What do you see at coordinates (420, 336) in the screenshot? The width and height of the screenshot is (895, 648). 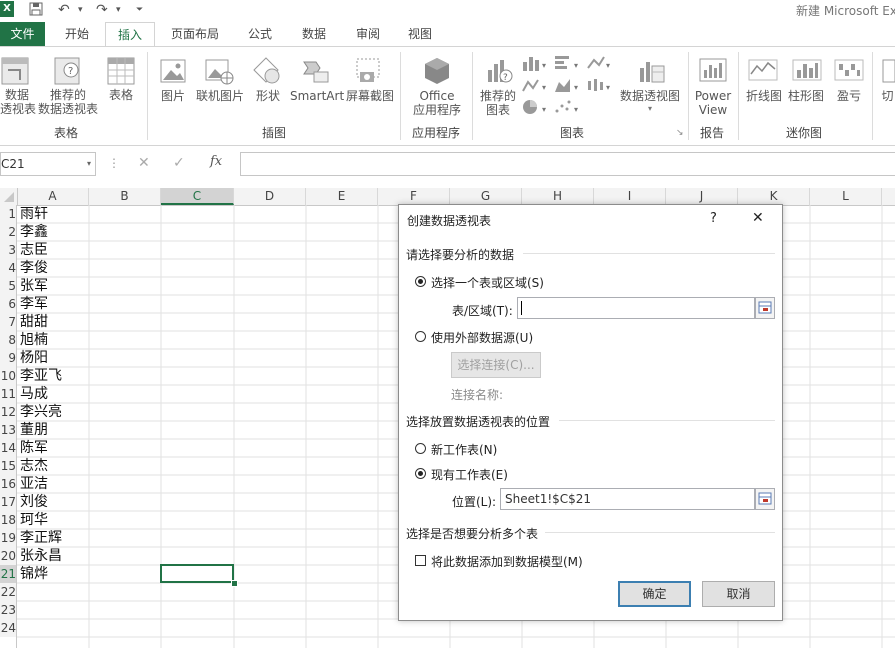 I see `radio-external-source` at bounding box center [420, 336].